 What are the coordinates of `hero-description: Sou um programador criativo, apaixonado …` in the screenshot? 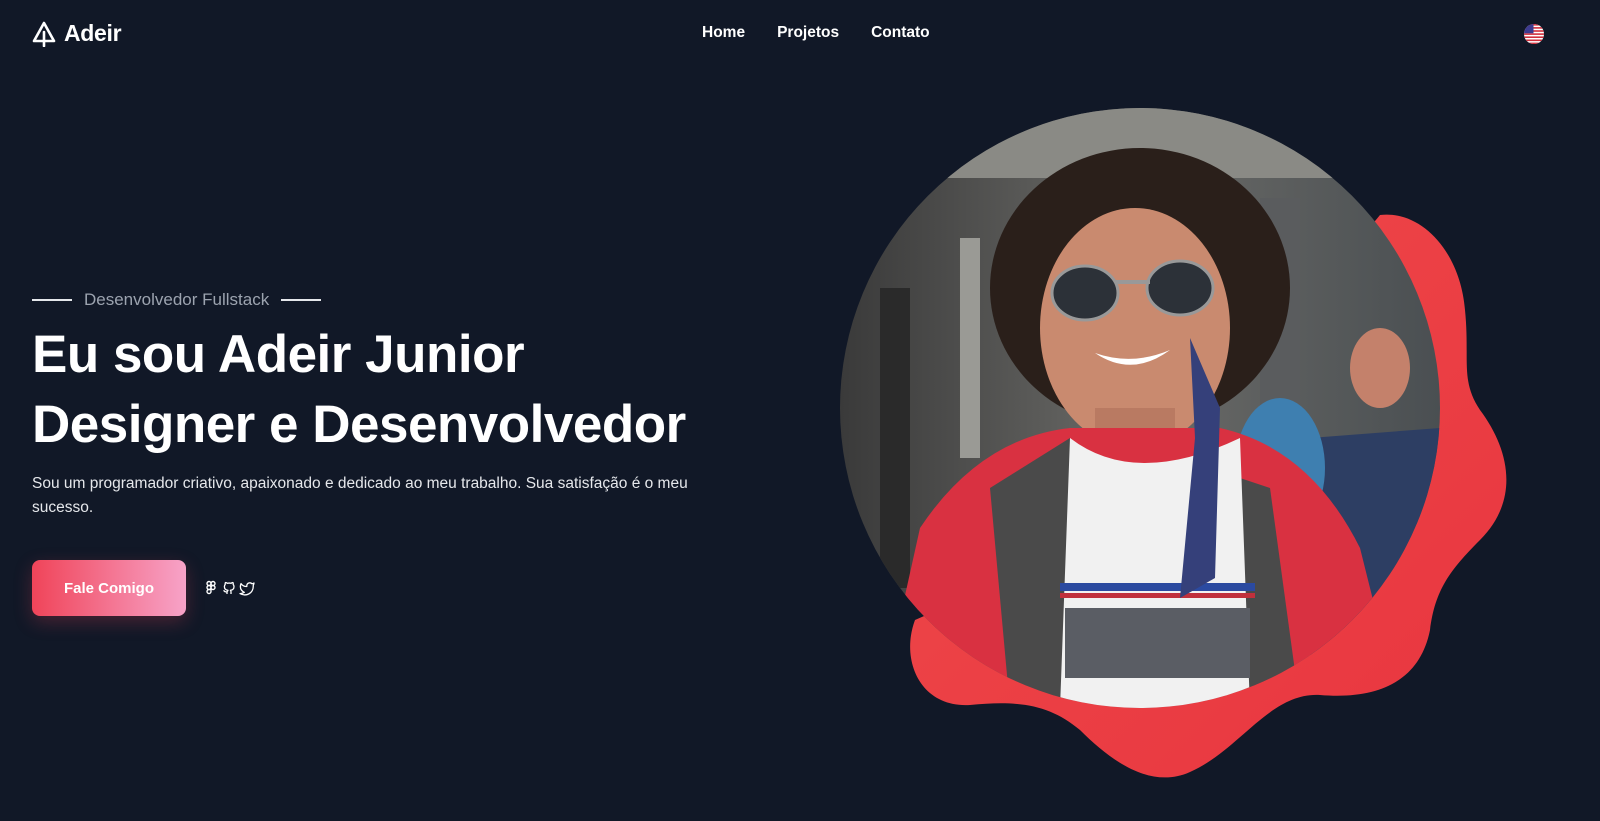 It's located at (360, 495).